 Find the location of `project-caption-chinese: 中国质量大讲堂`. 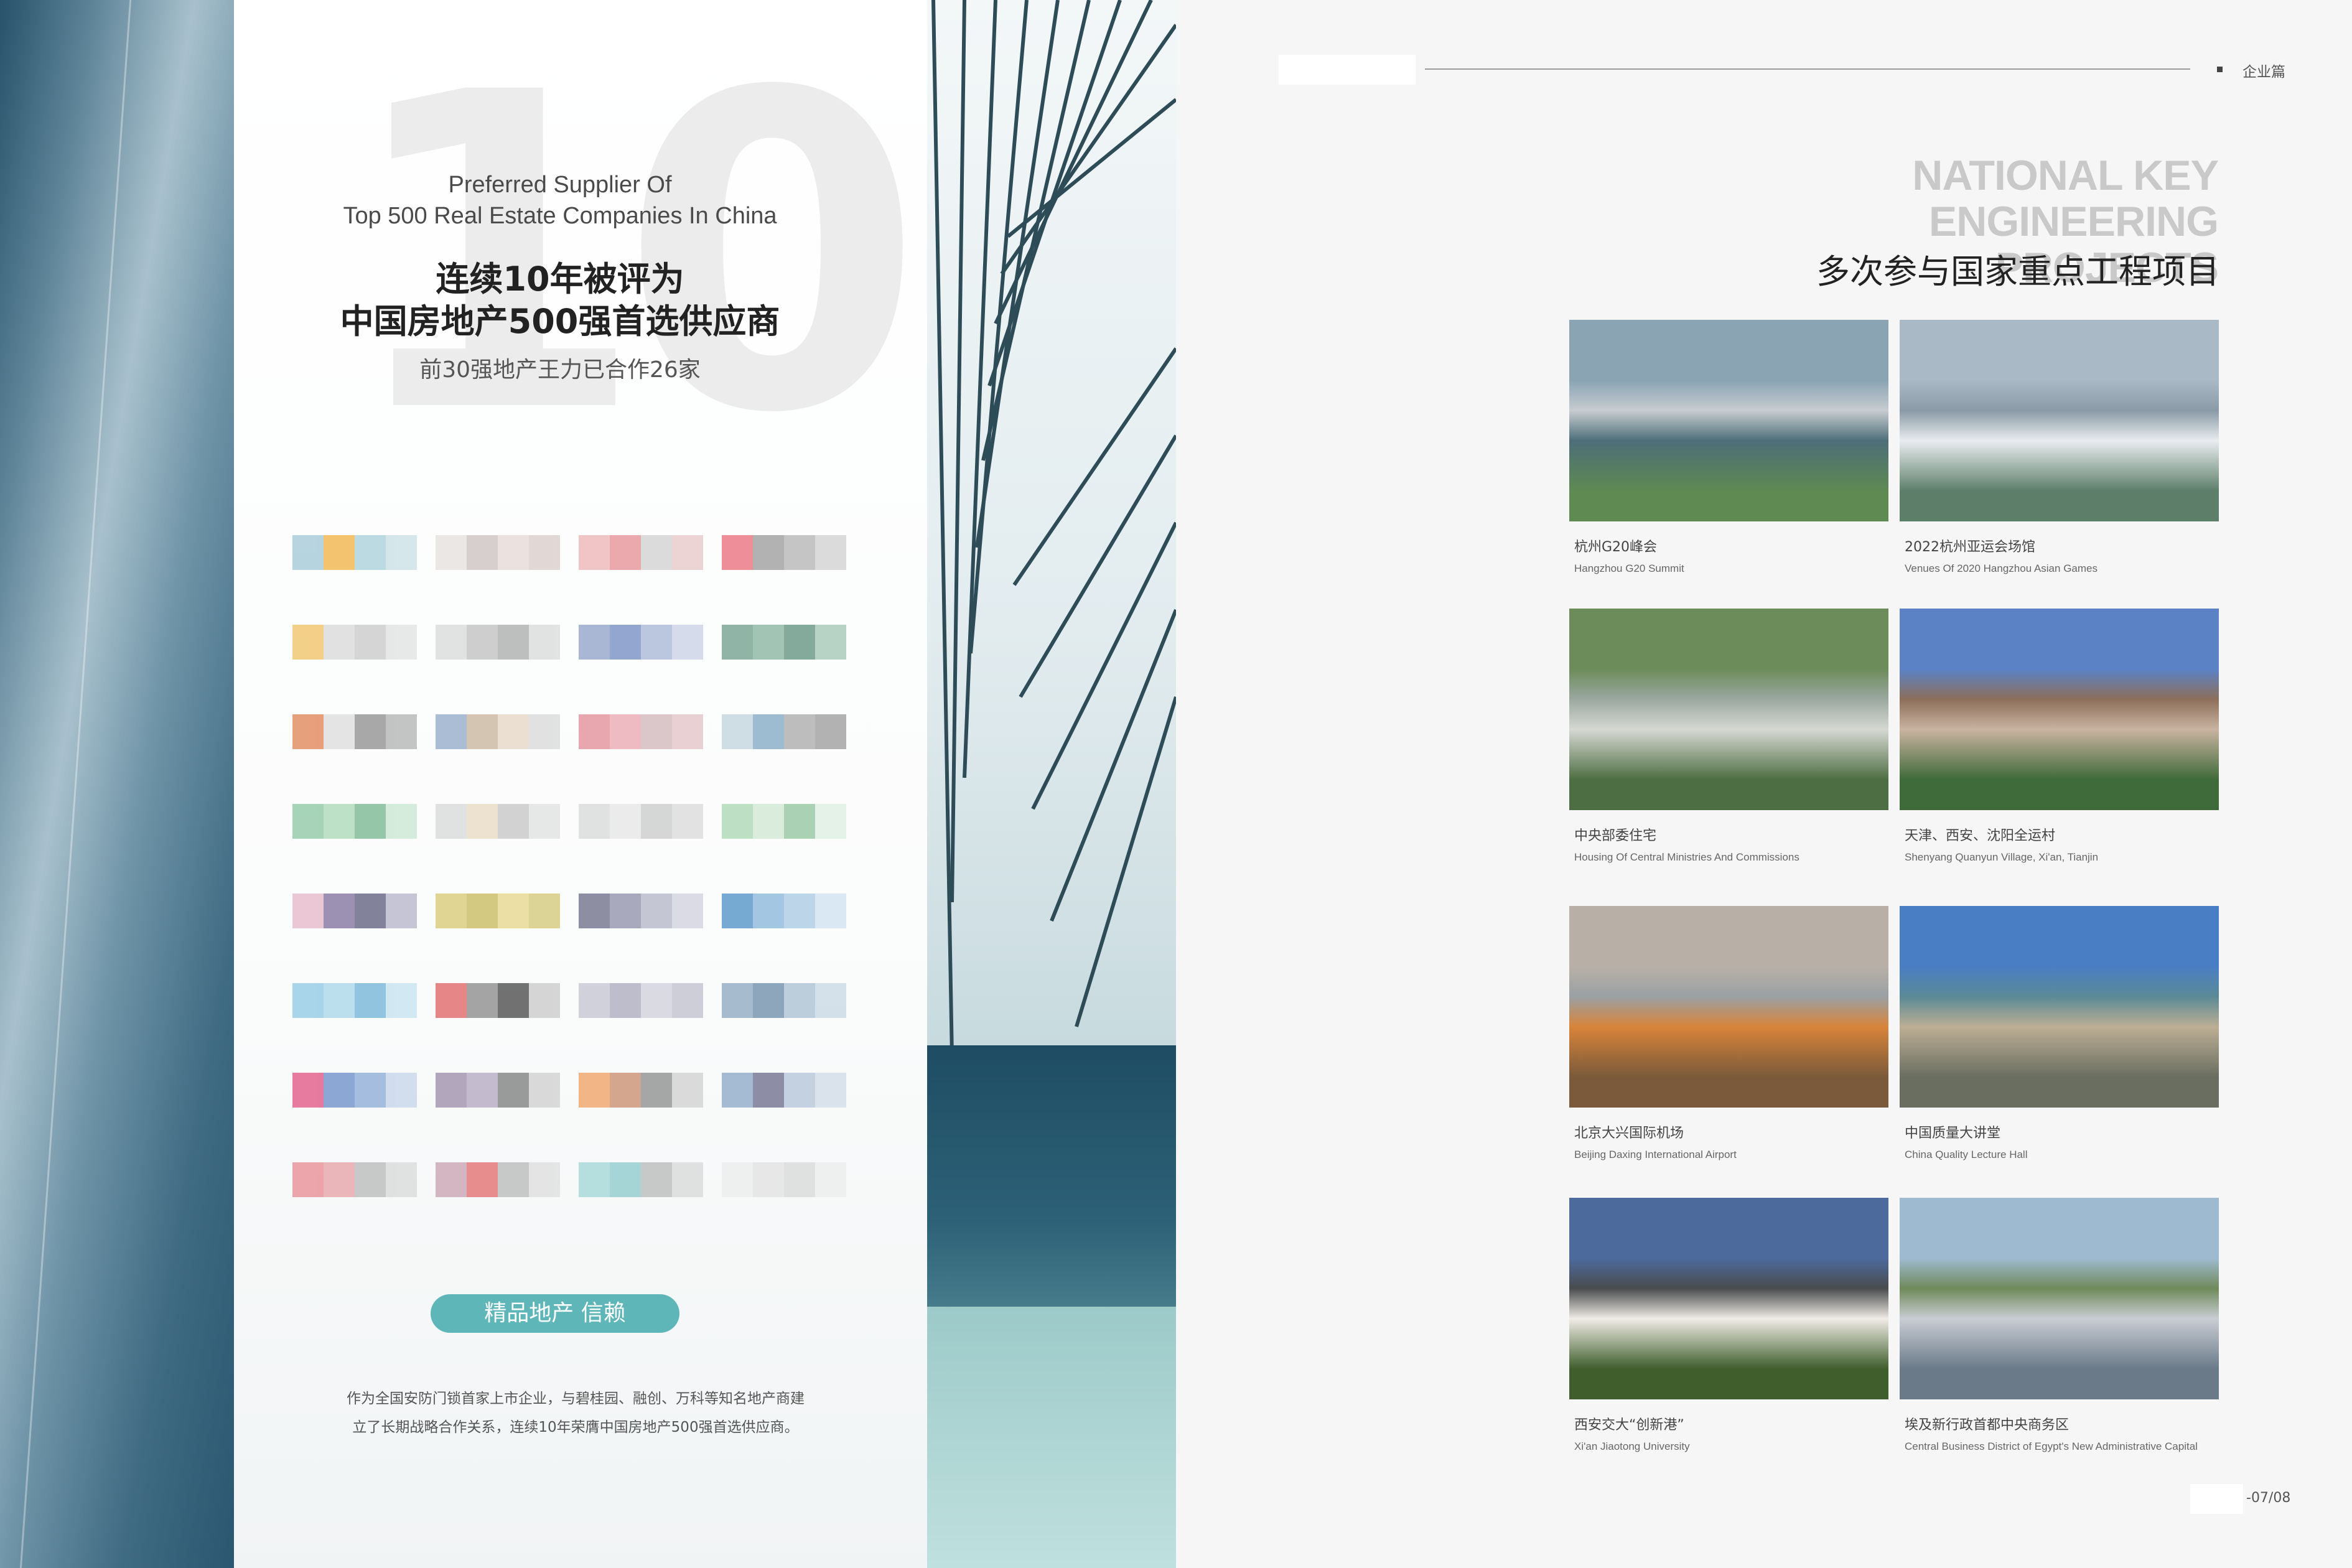

project-caption-chinese: 中国质量大讲堂 is located at coordinates (1953, 1133).